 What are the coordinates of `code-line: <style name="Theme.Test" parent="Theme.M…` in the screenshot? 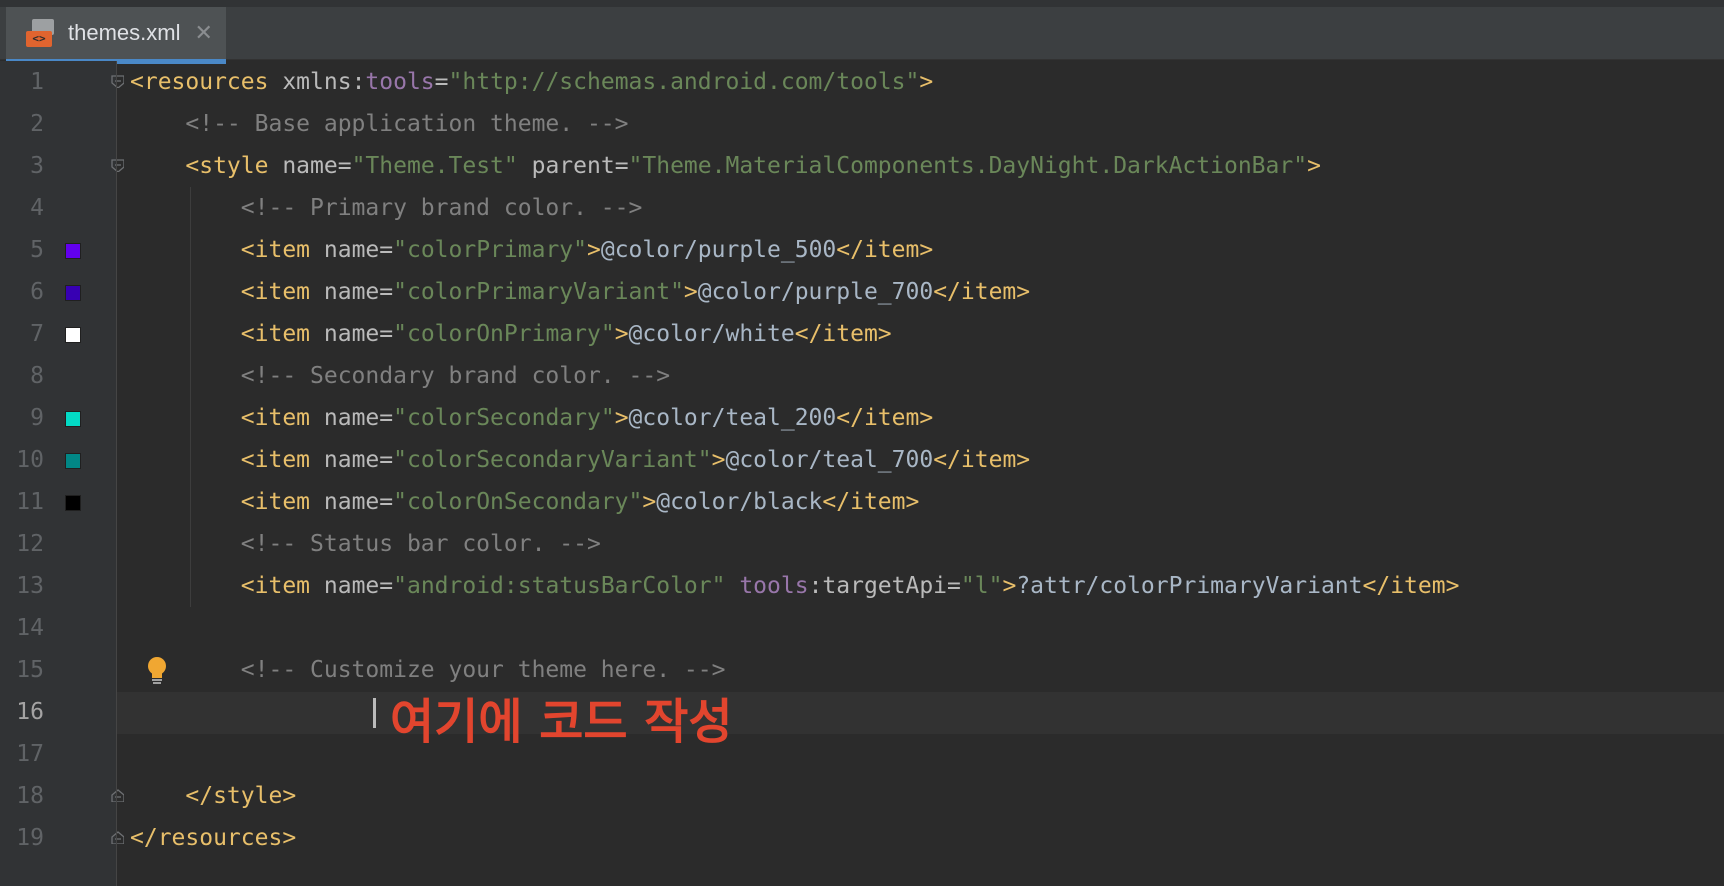 It's located at (725, 166).